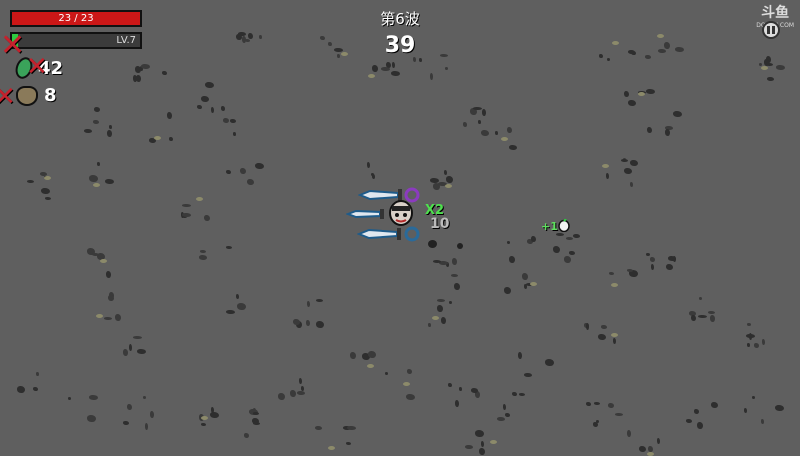 The image size is (800, 456). I want to click on bag-count: 8, so click(50, 95).